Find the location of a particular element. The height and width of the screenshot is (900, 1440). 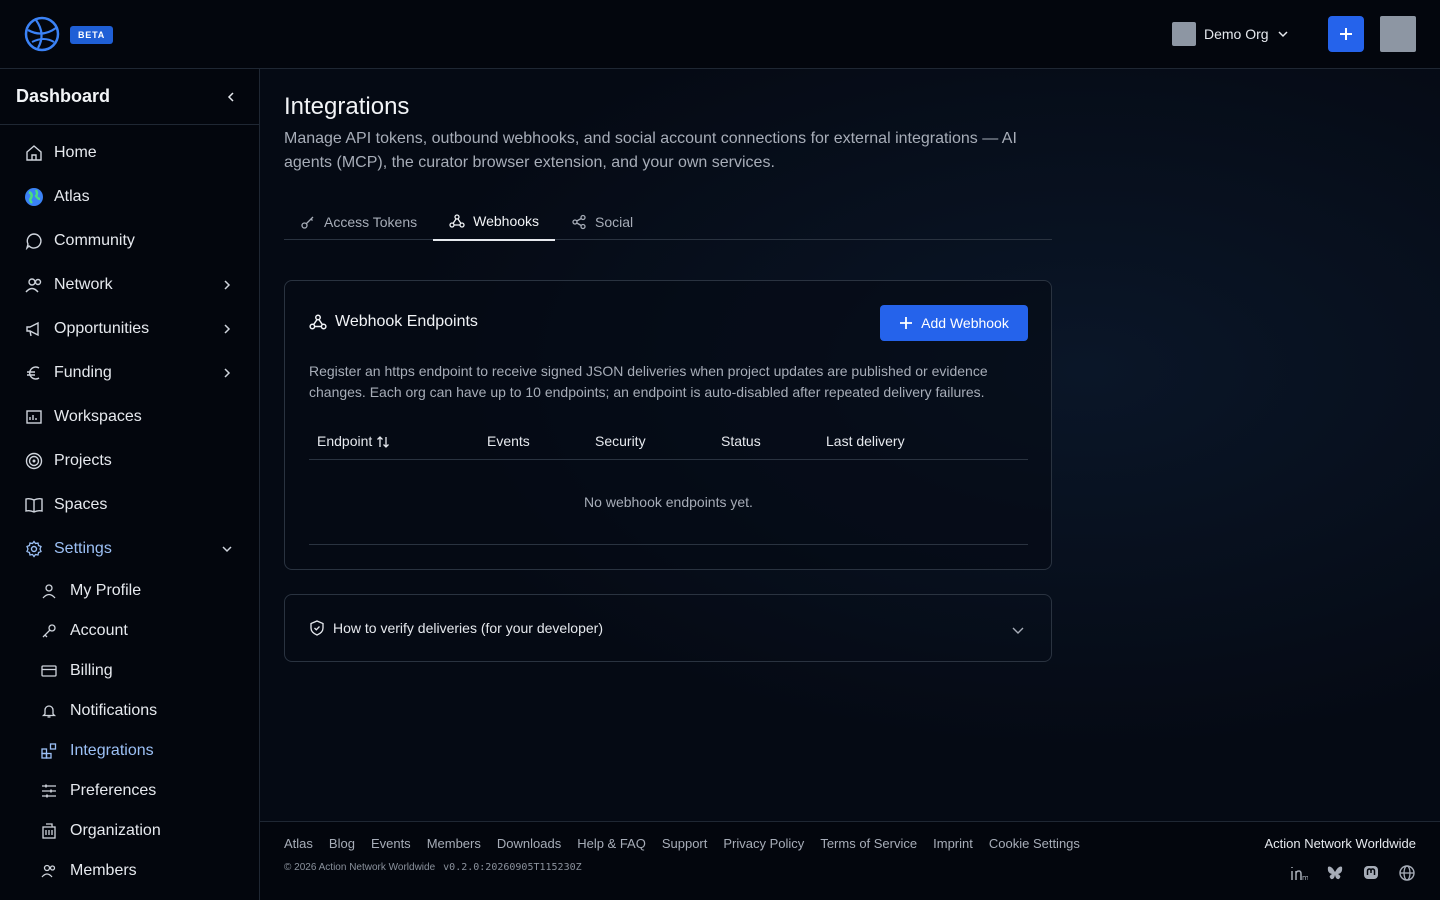

sidebar-item-network: Network is located at coordinates (129, 285).